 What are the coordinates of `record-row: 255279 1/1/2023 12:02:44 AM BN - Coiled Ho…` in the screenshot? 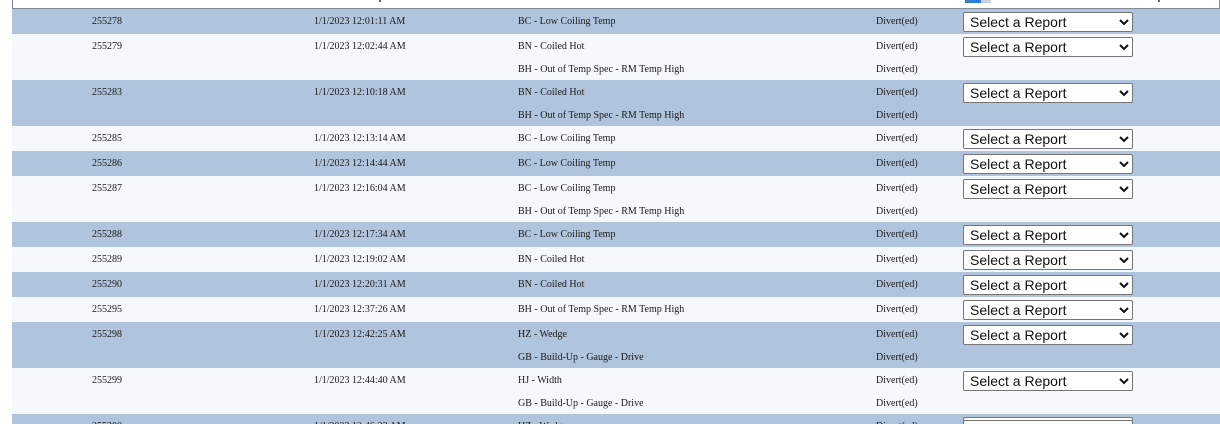 It's located at (616, 46).